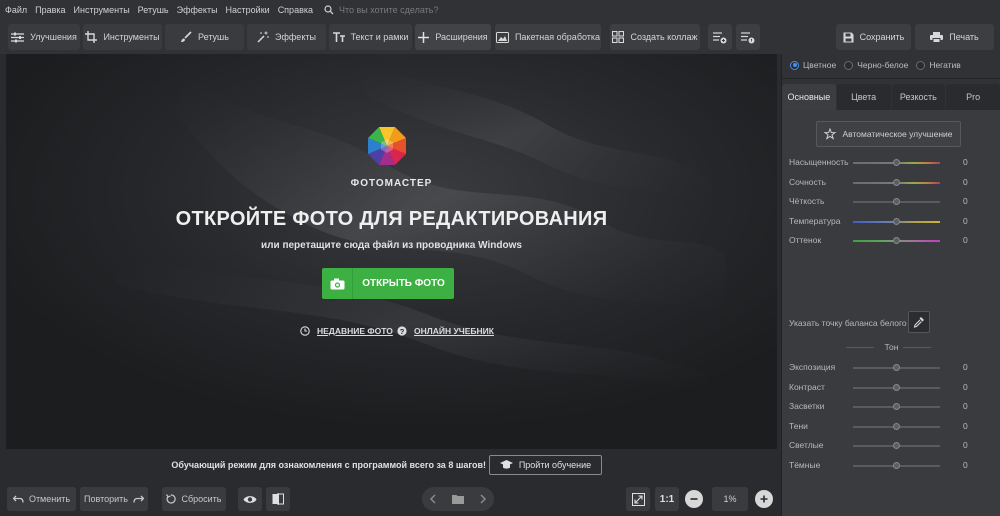  I want to click on print-button: Печать, so click(954, 37).